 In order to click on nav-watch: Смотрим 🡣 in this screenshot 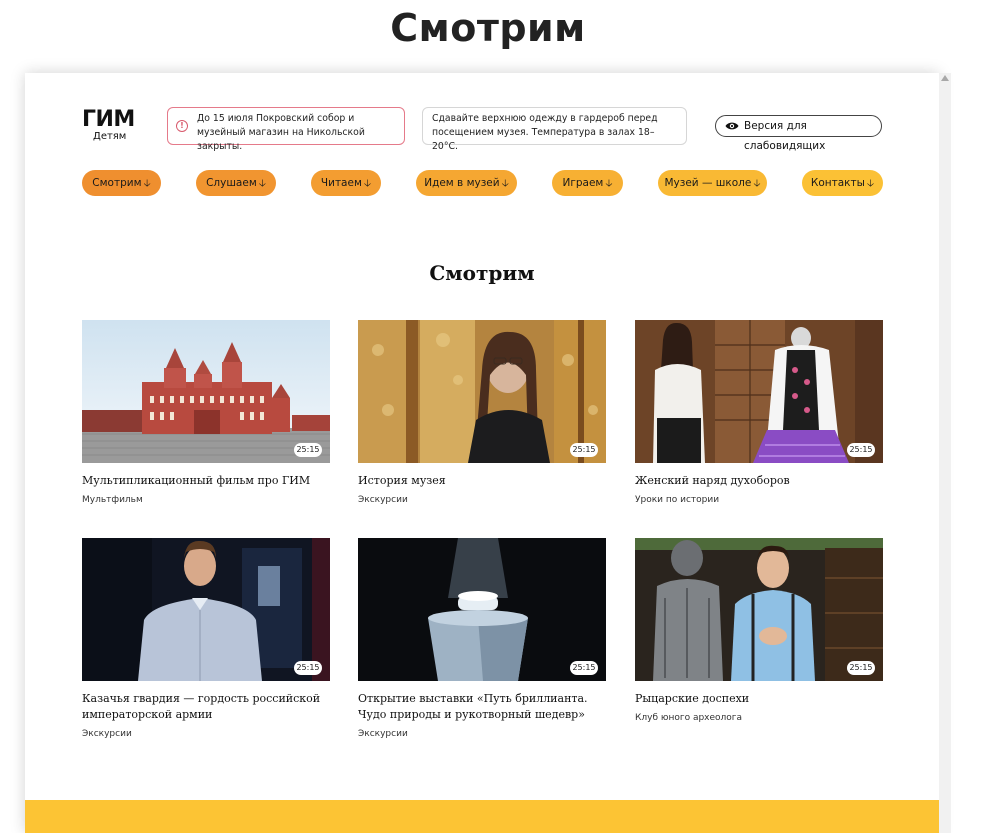, I will do `click(121, 183)`.